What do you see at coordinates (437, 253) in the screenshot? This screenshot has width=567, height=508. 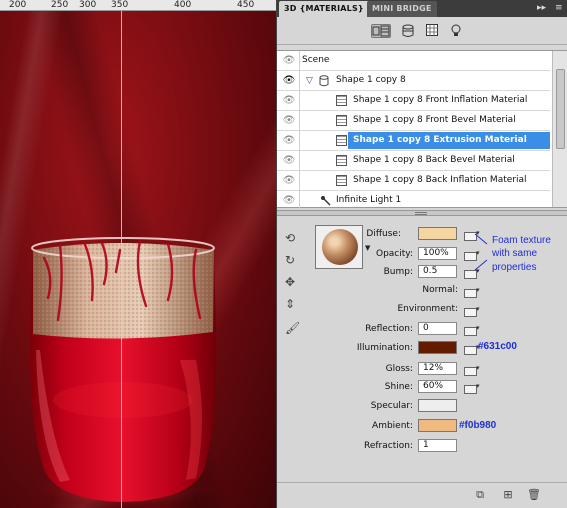 I see `opacity-field: 100%` at bounding box center [437, 253].